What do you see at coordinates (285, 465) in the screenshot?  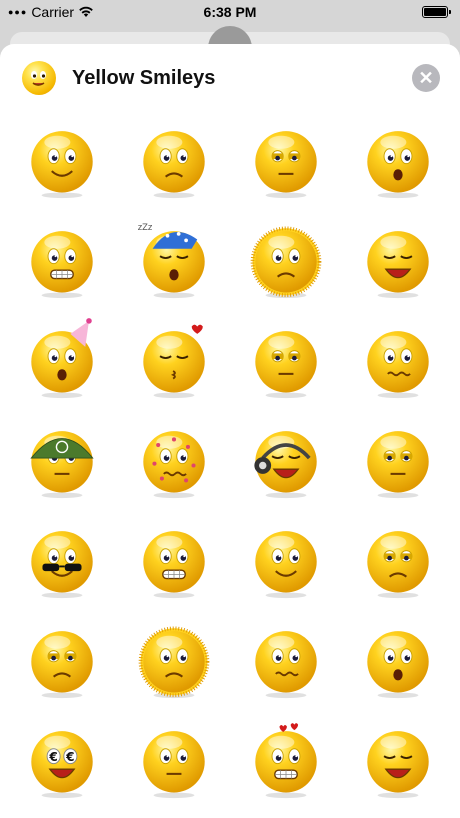 I see `music-headphones-smiley-icon` at bounding box center [285, 465].